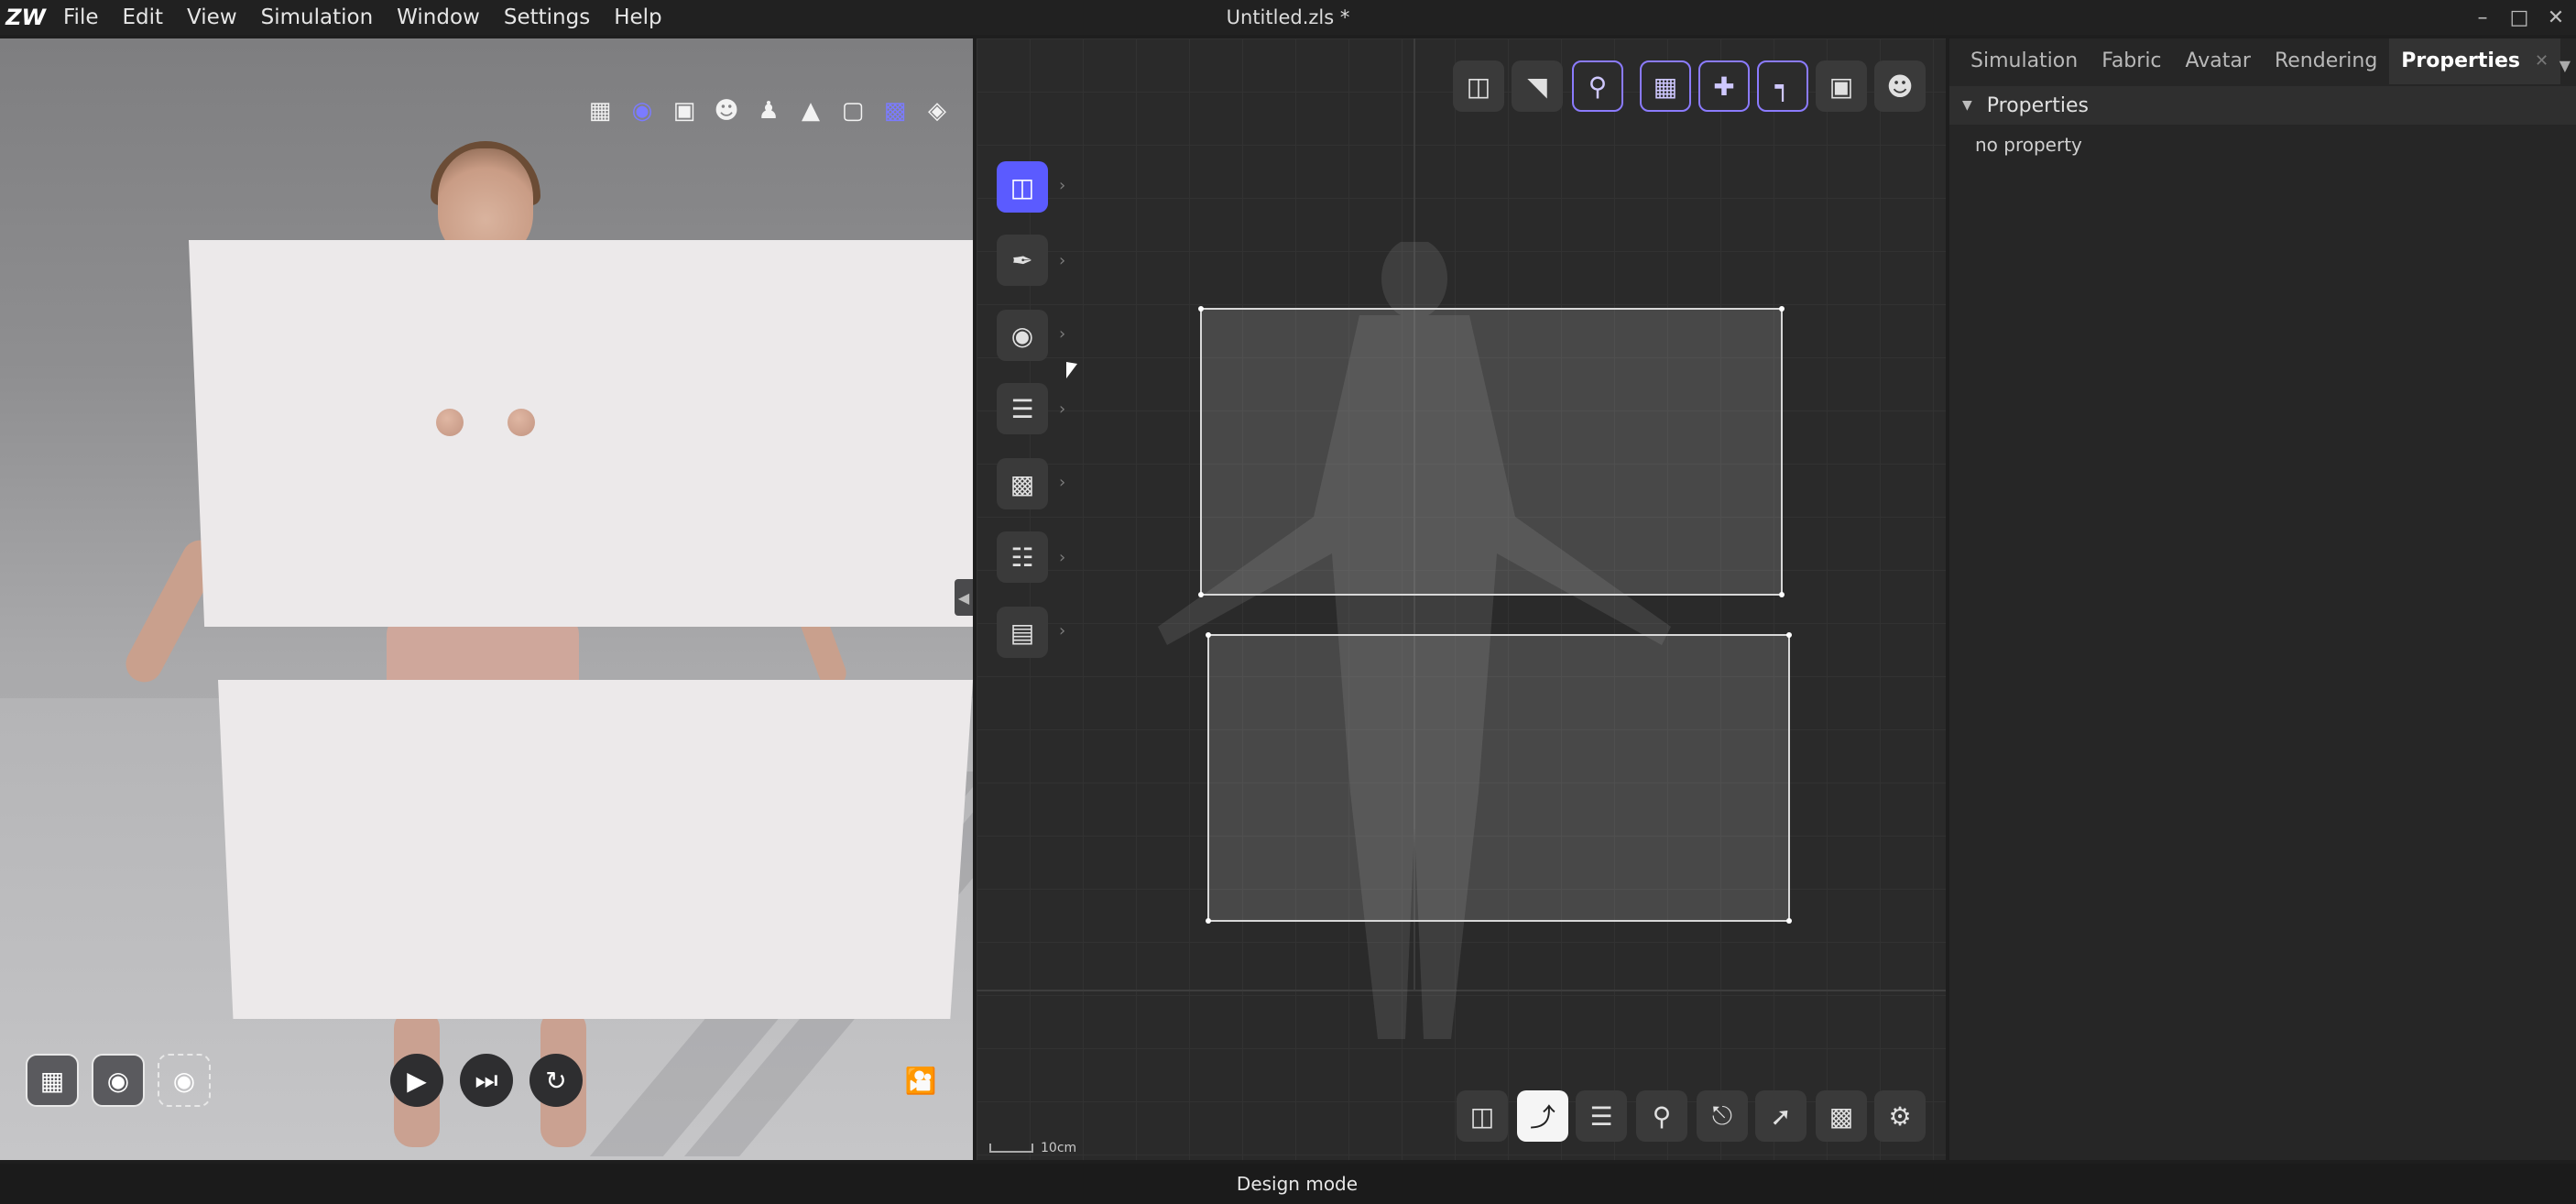 The image size is (2576, 1204). Describe the element at coordinates (1298, 1184) in the screenshot. I see `mode-status: Design mode` at that location.